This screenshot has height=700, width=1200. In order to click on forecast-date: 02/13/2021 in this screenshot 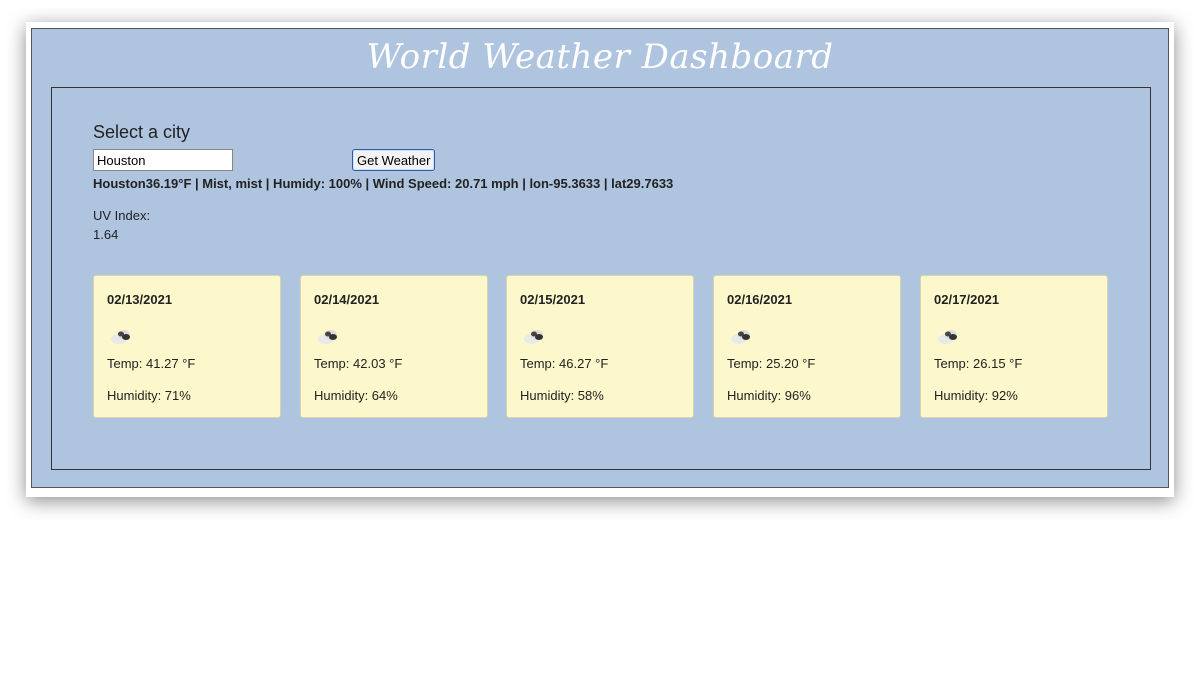, I will do `click(140, 299)`.